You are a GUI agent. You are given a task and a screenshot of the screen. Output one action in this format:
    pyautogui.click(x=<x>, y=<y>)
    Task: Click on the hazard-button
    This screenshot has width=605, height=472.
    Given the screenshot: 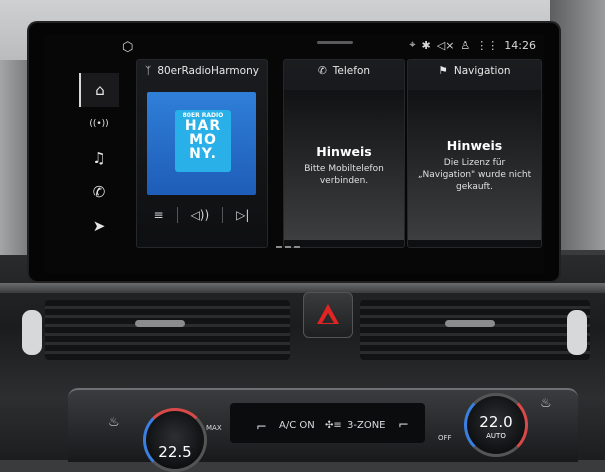 What is the action you would take?
    pyautogui.click(x=328, y=315)
    